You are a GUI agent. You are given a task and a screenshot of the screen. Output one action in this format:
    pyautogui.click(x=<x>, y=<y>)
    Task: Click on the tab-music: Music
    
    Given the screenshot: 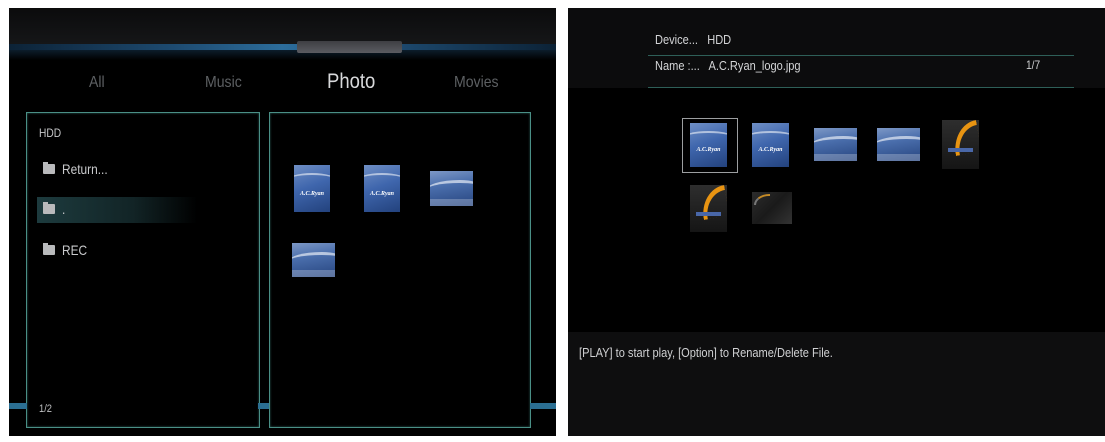 What is the action you would take?
    pyautogui.click(x=223, y=83)
    